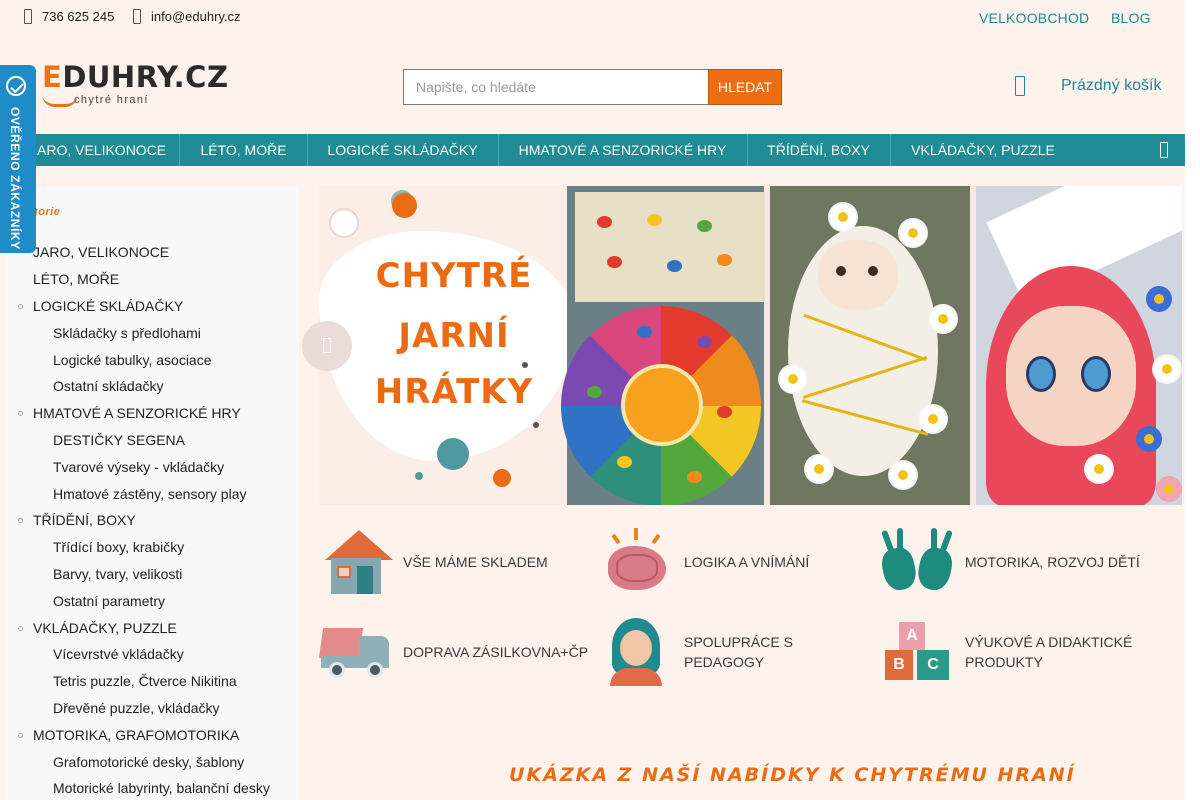 The image size is (1200, 800). I want to click on feature-logic: LOGIKA A VNÍMÁNÍ, so click(704, 562).